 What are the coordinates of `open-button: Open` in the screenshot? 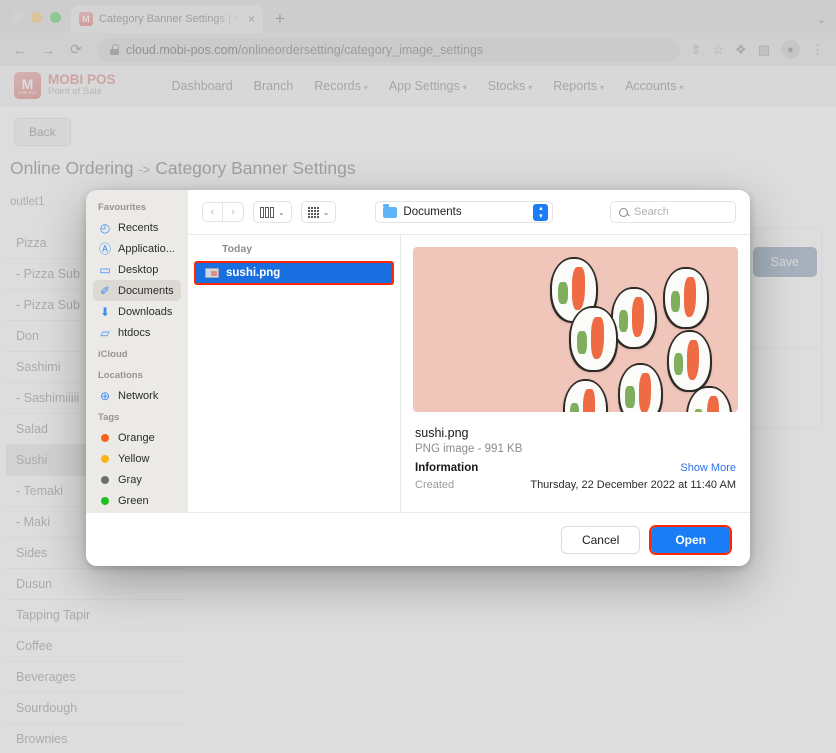 It's located at (690, 539).